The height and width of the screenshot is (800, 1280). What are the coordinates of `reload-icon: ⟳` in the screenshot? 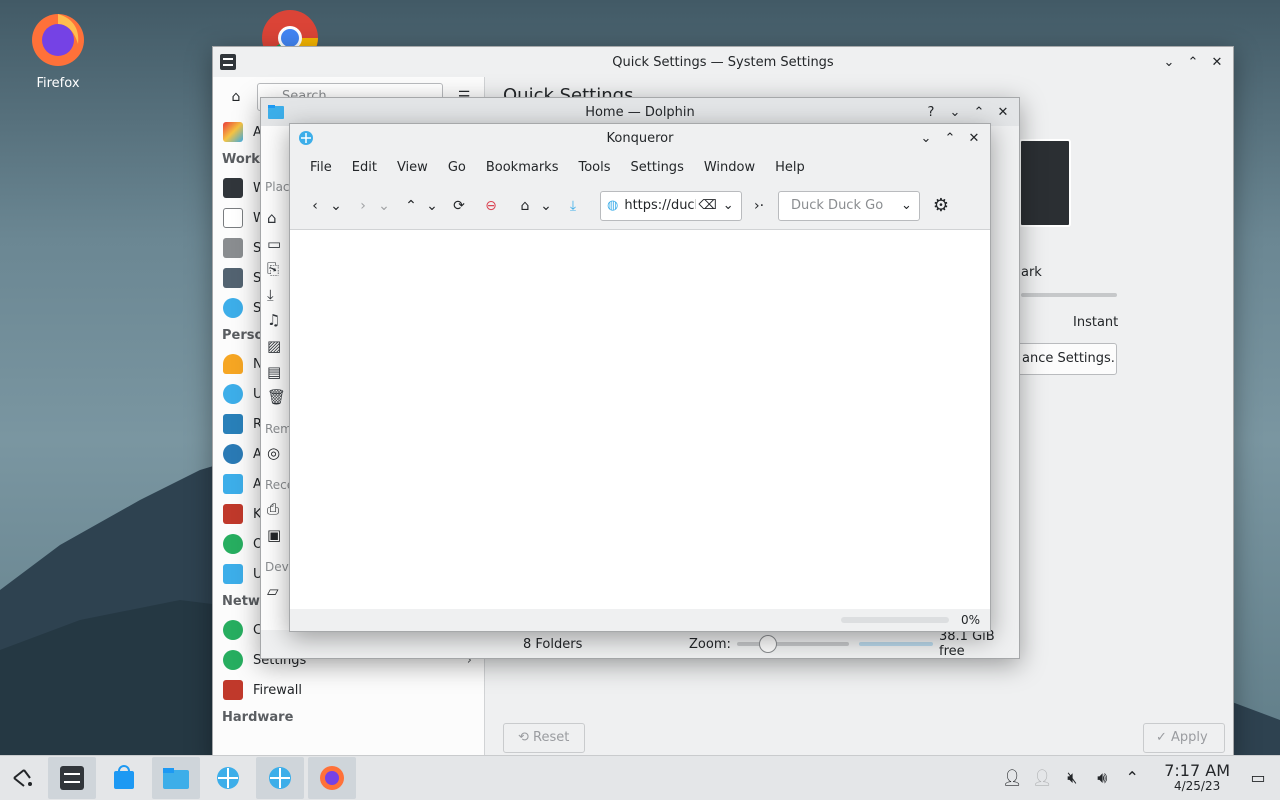 It's located at (459, 206).